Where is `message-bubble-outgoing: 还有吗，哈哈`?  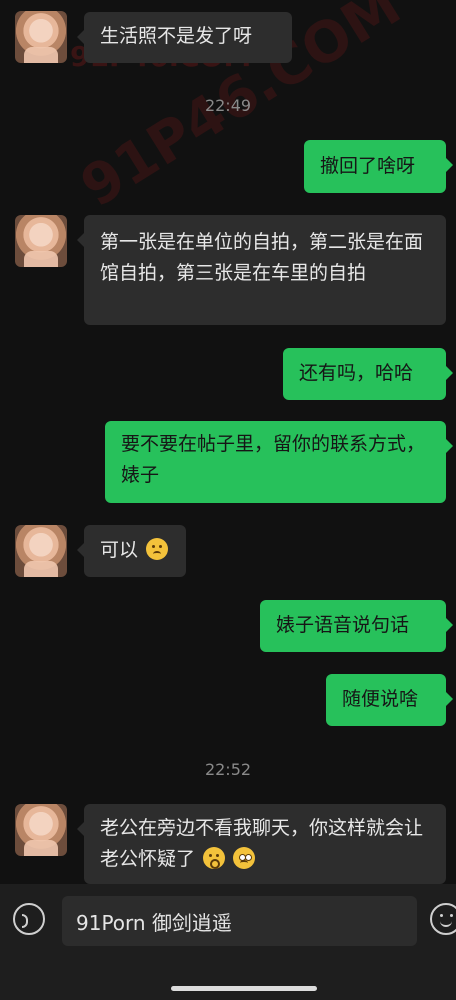
message-bubble-outgoing: 还有吗，哈哈 is located at coordinates (368, 374).